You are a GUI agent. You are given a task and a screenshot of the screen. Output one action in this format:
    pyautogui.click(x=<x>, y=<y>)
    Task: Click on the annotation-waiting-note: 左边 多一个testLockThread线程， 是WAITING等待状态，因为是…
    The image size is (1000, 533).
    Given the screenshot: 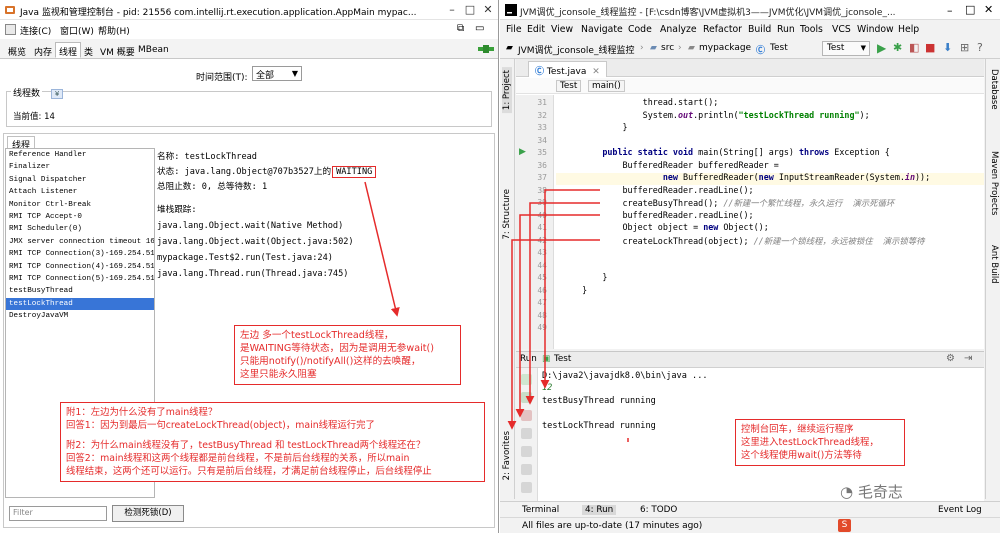 What is the action you would take?
    pyautogui.click(x=347, y=355)
    